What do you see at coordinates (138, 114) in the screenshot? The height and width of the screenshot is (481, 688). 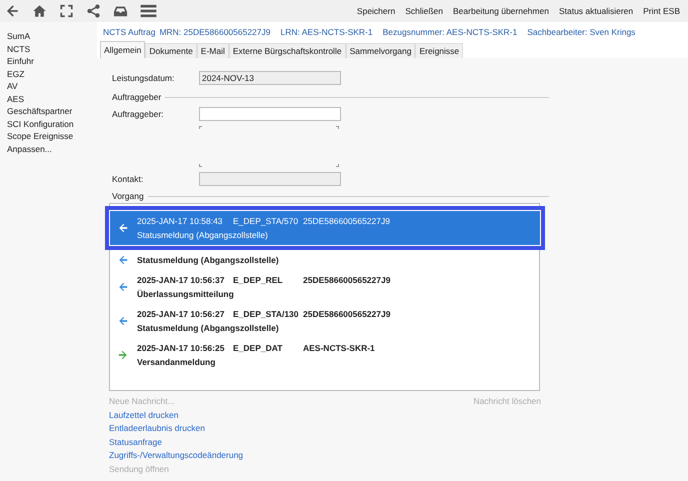 I see `field-label: Auftraggeber:` at bounding box center [138, 114].